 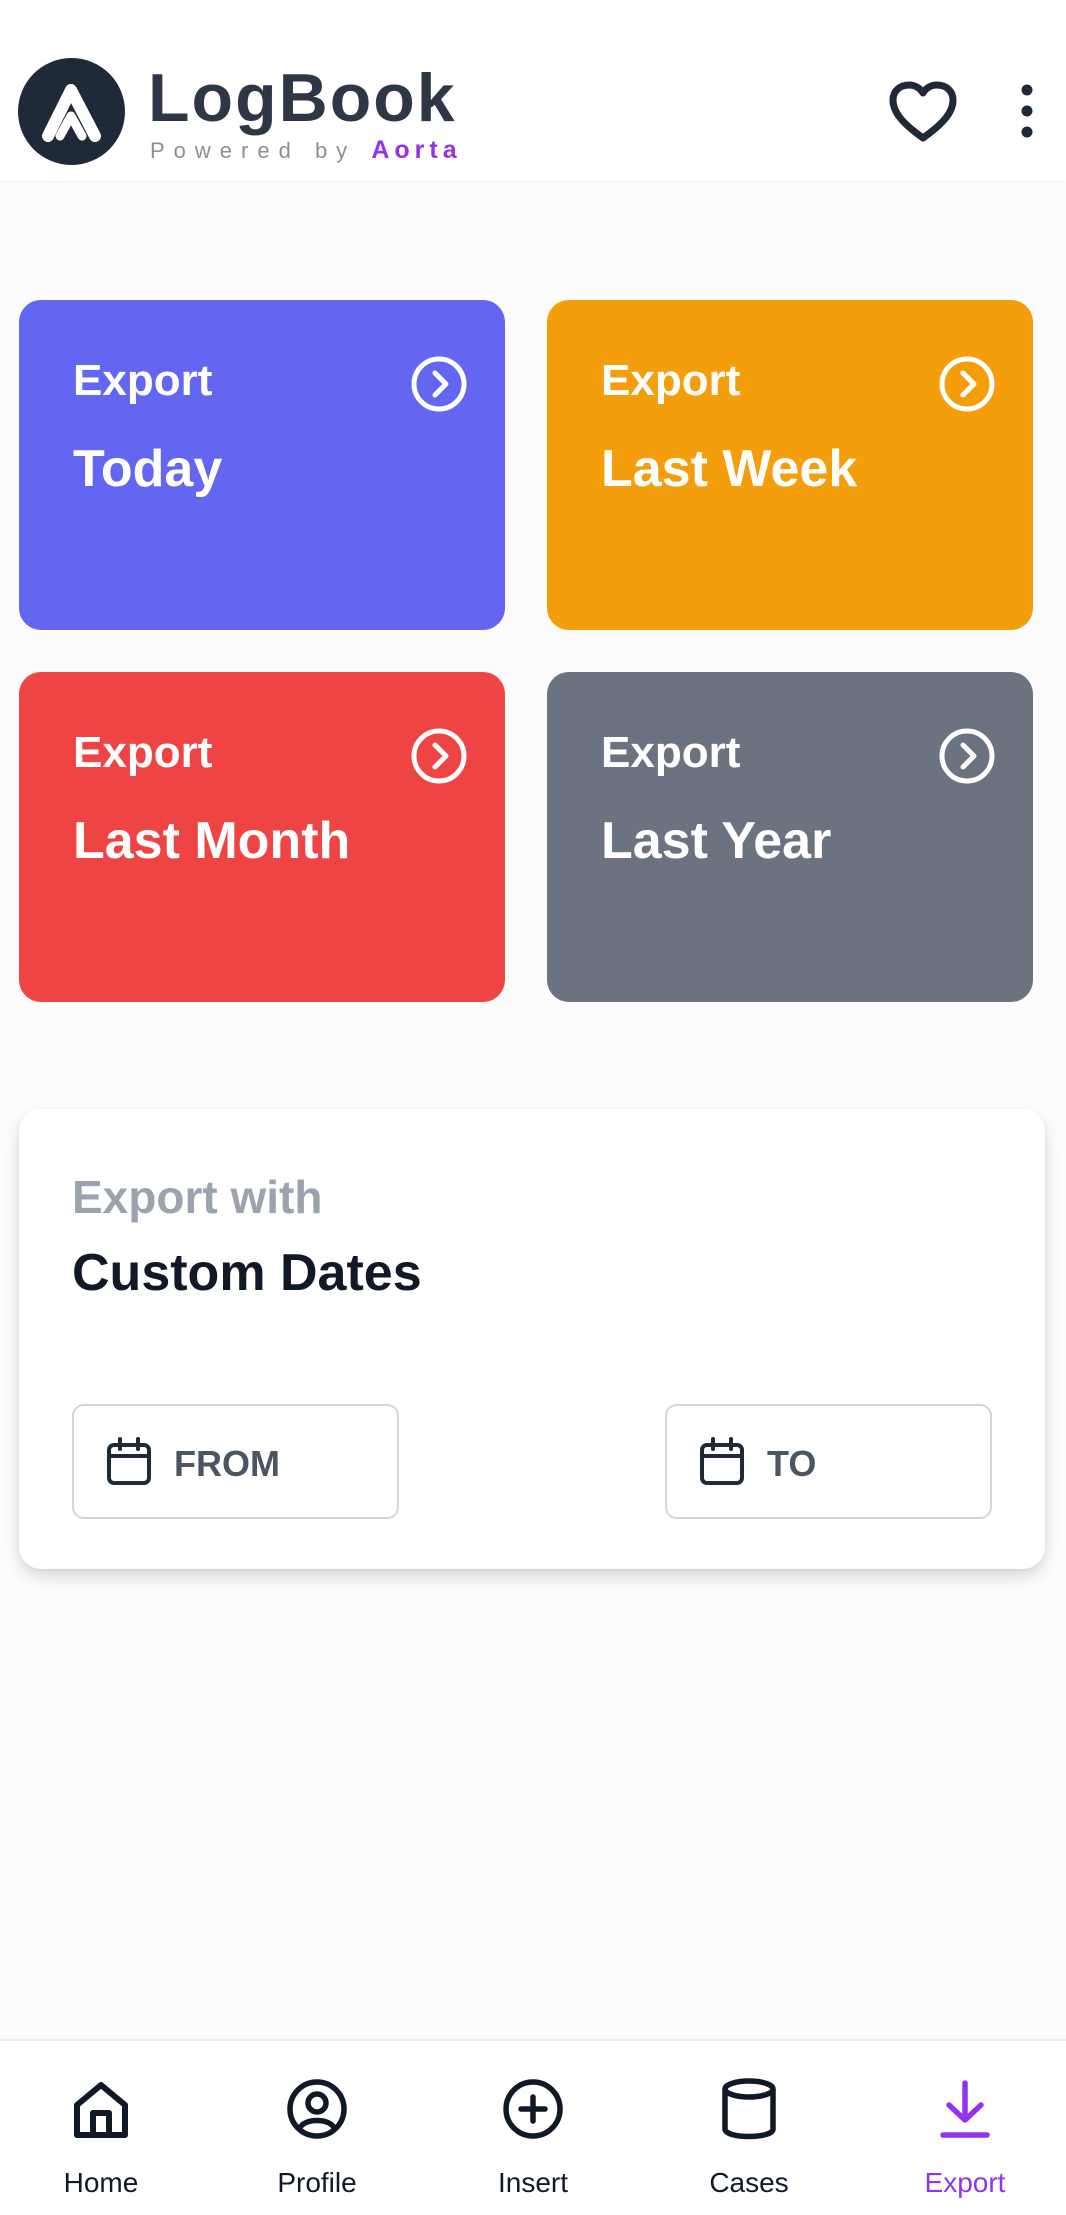 I want to click on more-vertical-icon, so click(x=1027, y=111).